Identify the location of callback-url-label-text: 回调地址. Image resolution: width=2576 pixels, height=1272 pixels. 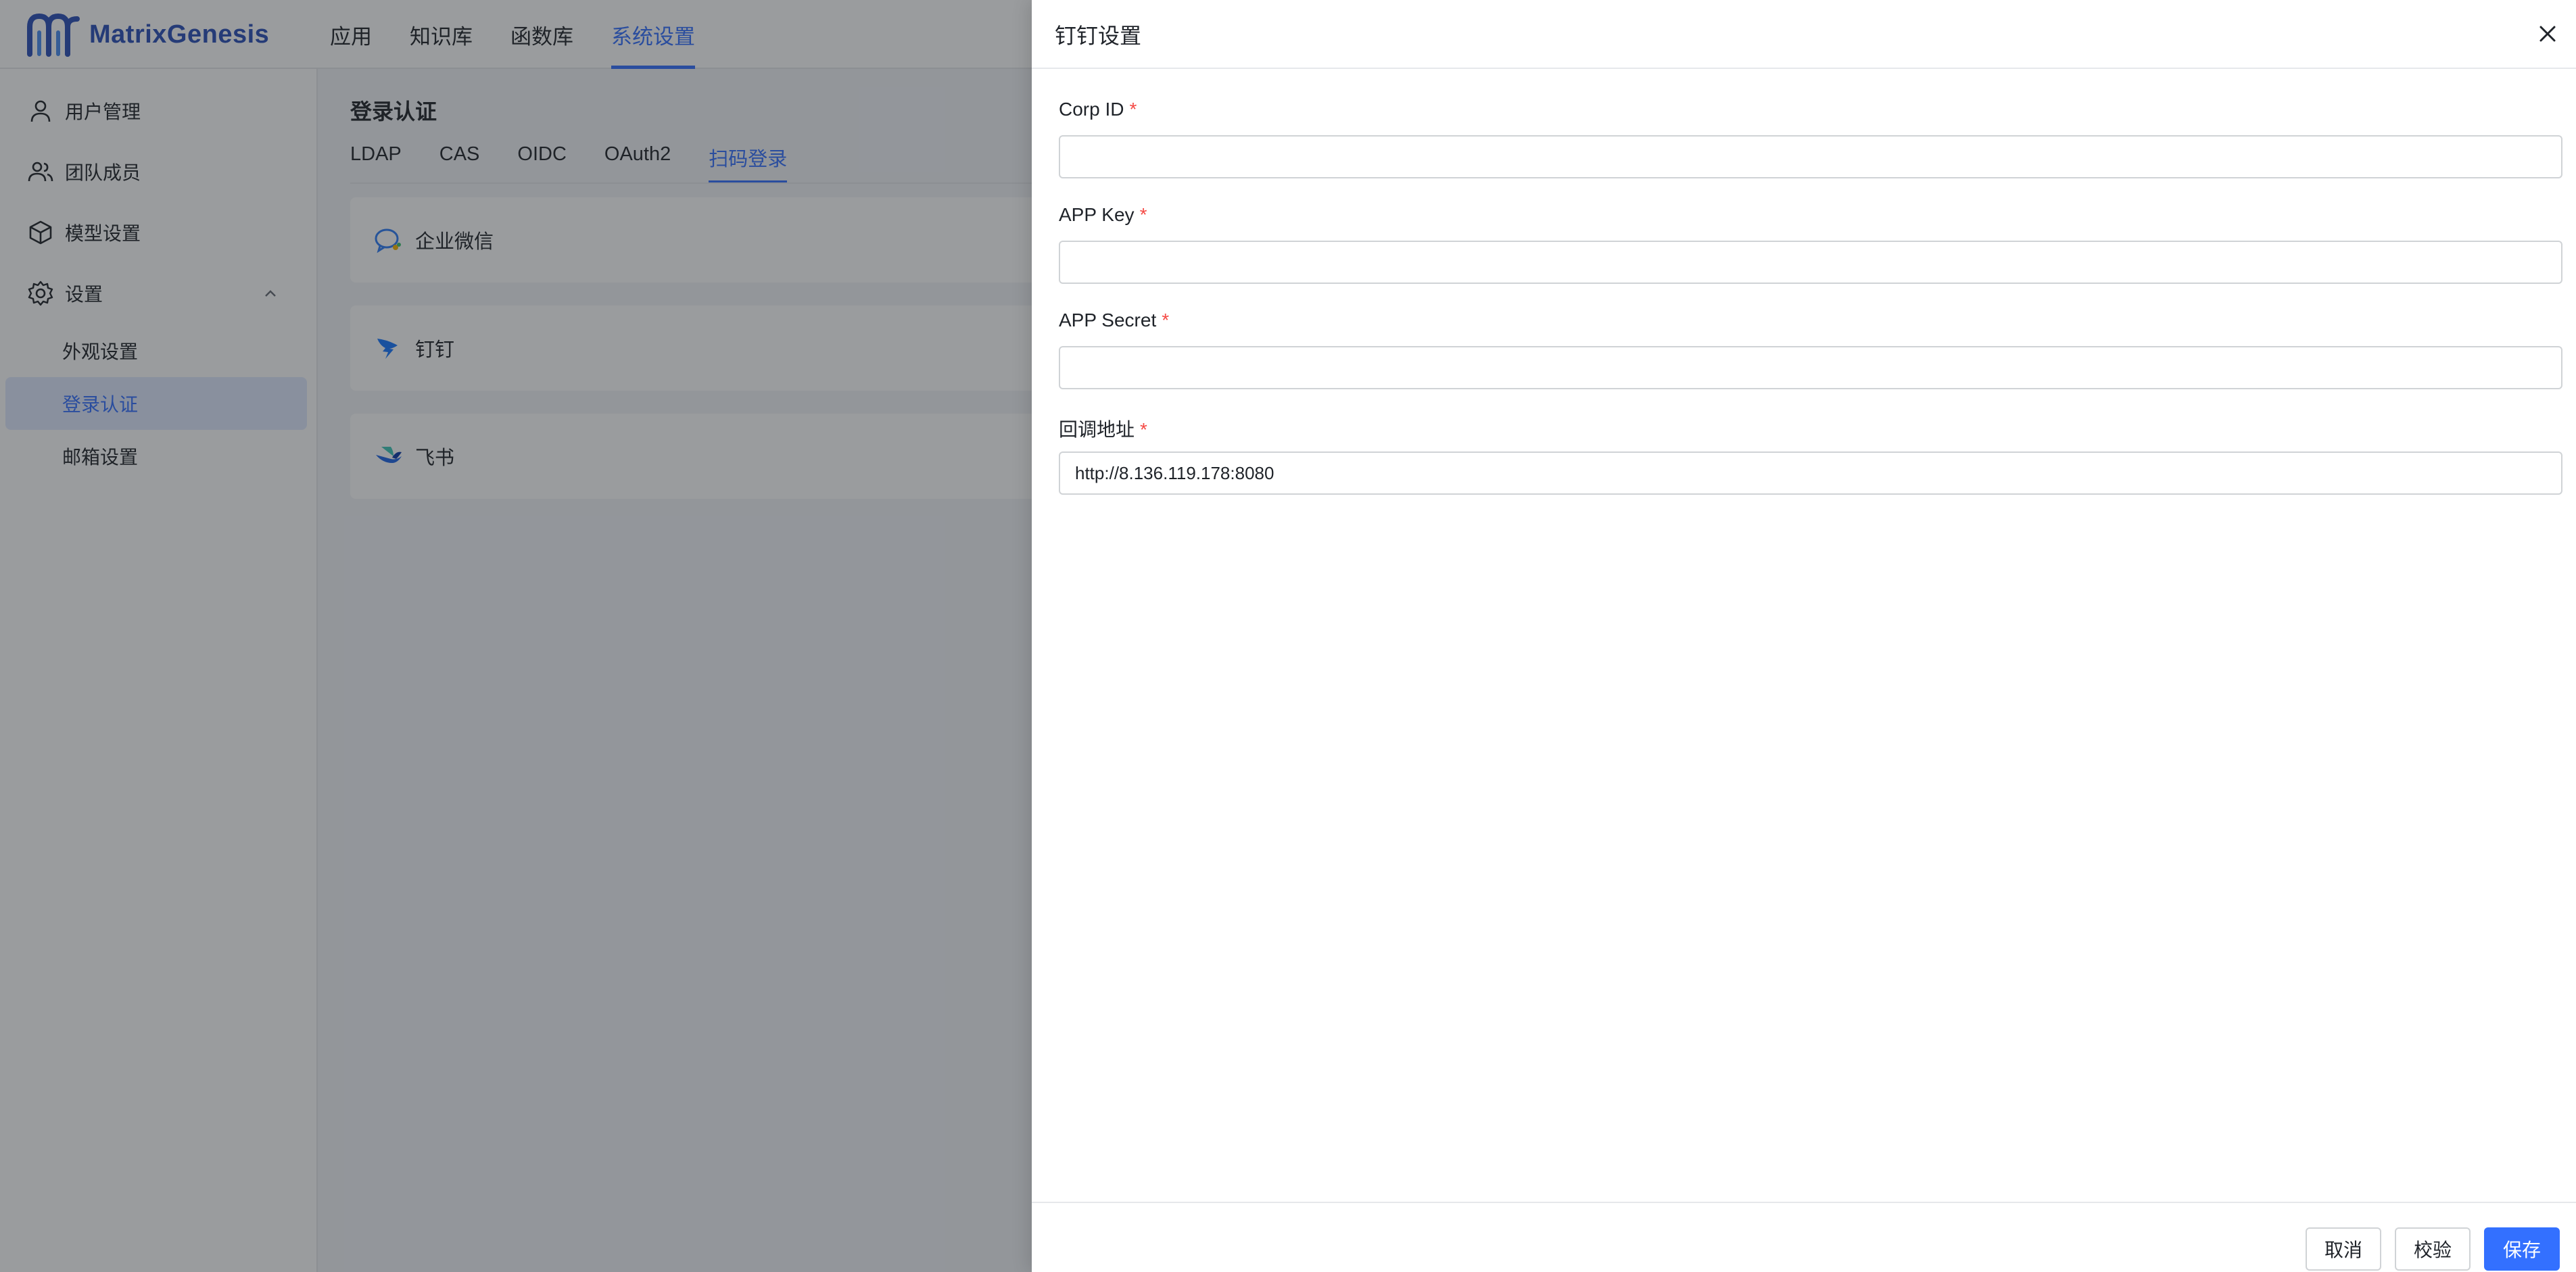
(1097, 430).